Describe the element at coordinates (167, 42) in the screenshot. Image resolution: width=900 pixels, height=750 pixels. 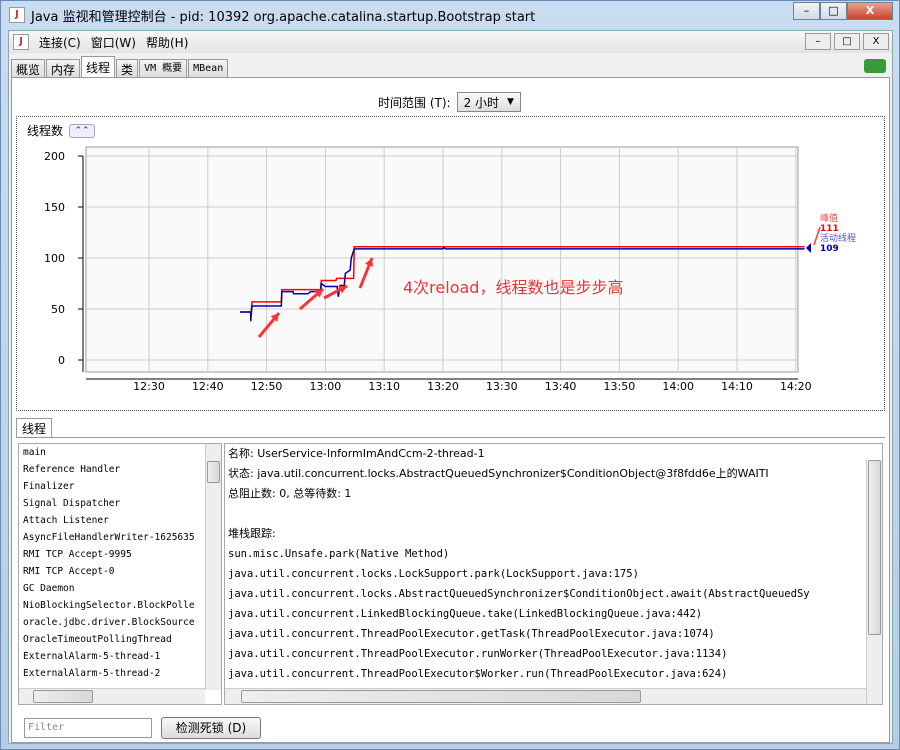
I see `menu-help: 帮助(H)` at that location.